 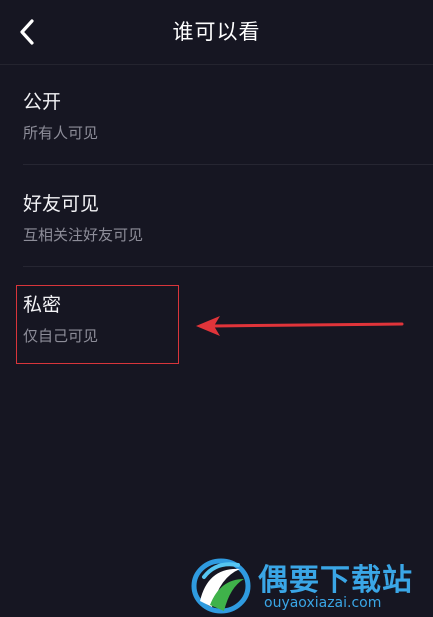 What do you see at coordinates (221, 586) in the screenshot?
I see `site-logo-icon` at bounding box center [221, 586].